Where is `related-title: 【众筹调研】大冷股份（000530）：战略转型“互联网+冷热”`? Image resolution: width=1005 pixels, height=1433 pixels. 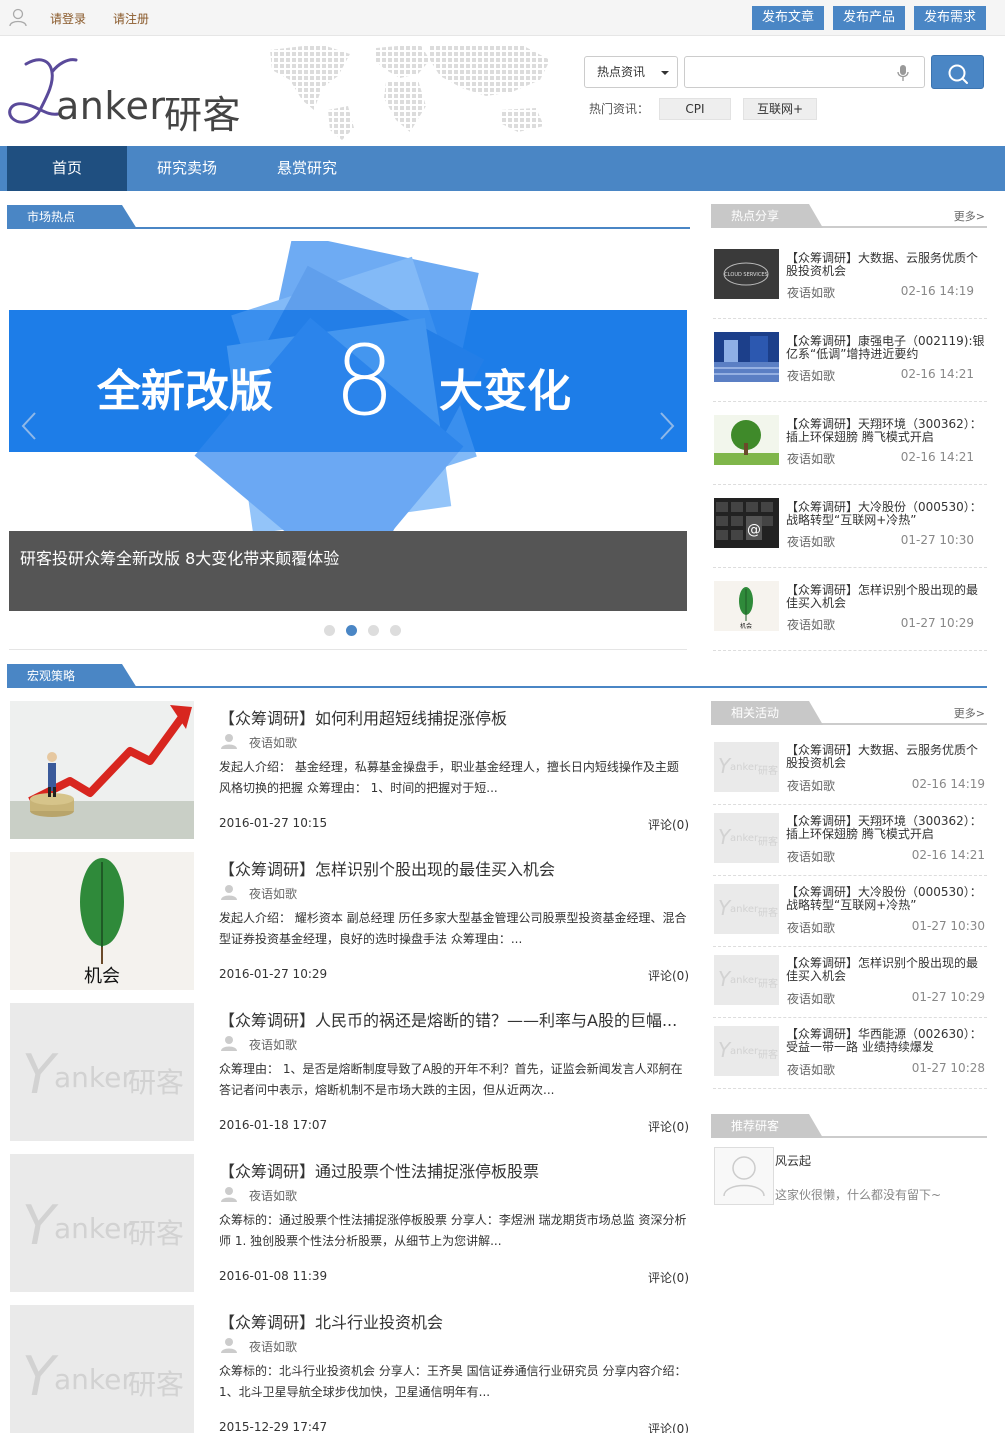
related-title: 【众筹调研】大冷股份（000530）：战略转型“互联网+冷热” is located at coordinates (886, 900).